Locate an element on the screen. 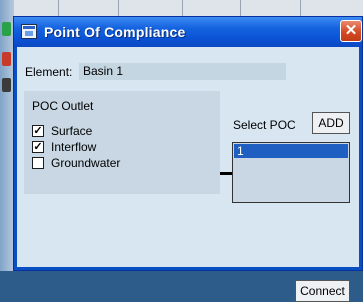 The height and width of the screenshot is (302, 363). surface-checkbox: ✓ is located at coordinates (38, 131).